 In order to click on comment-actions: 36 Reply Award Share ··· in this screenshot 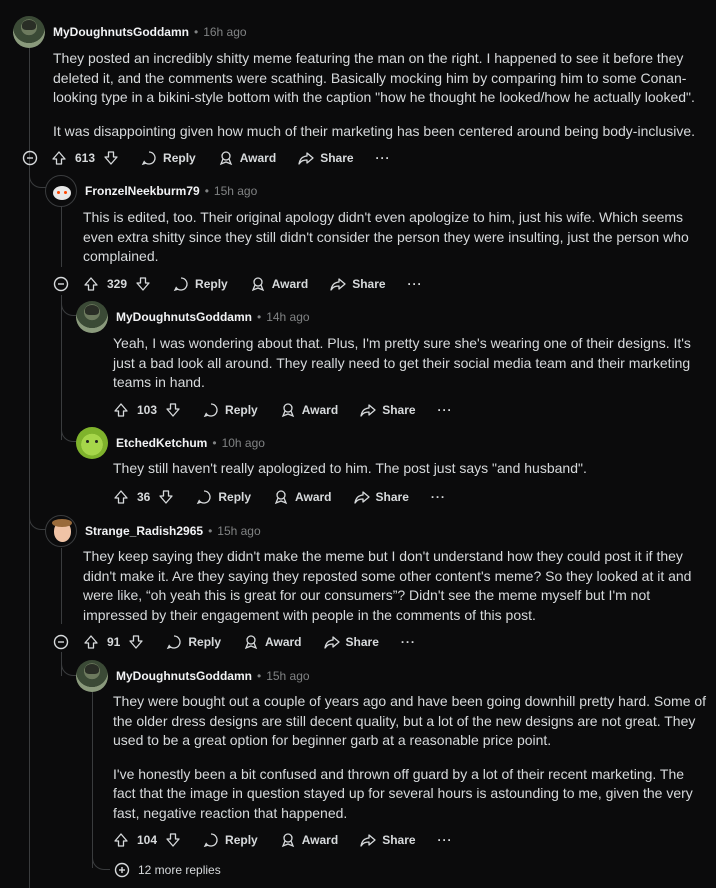, I will do `click(279, 497)`.